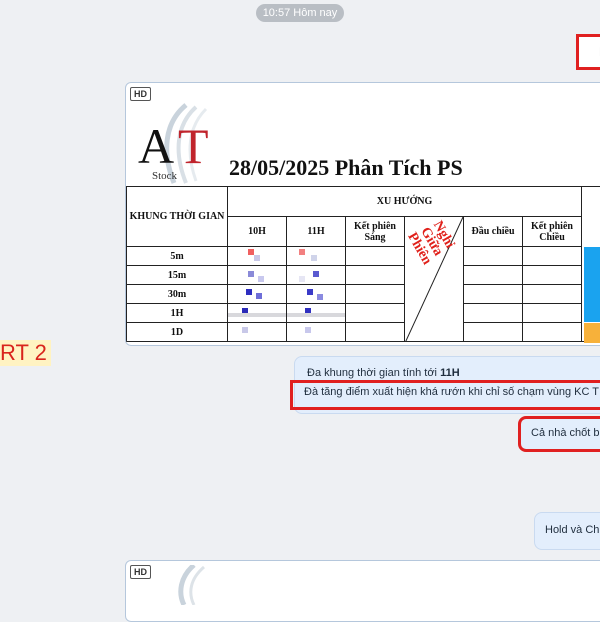 Image resolution: width=600 pixels, height=622 pixels. Describe the element at coordinates (177, 313) in the screenshot. I see `row-label: 1H` at that location.